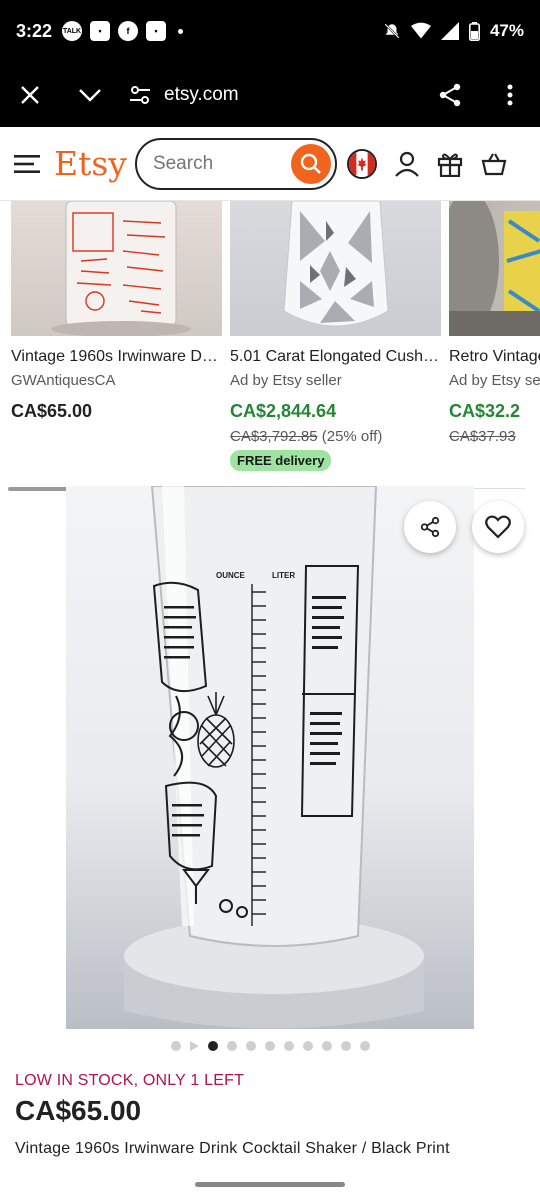  I want to click on card-title: 5.01 Carat Elongated Cushion, so click(335, 357).